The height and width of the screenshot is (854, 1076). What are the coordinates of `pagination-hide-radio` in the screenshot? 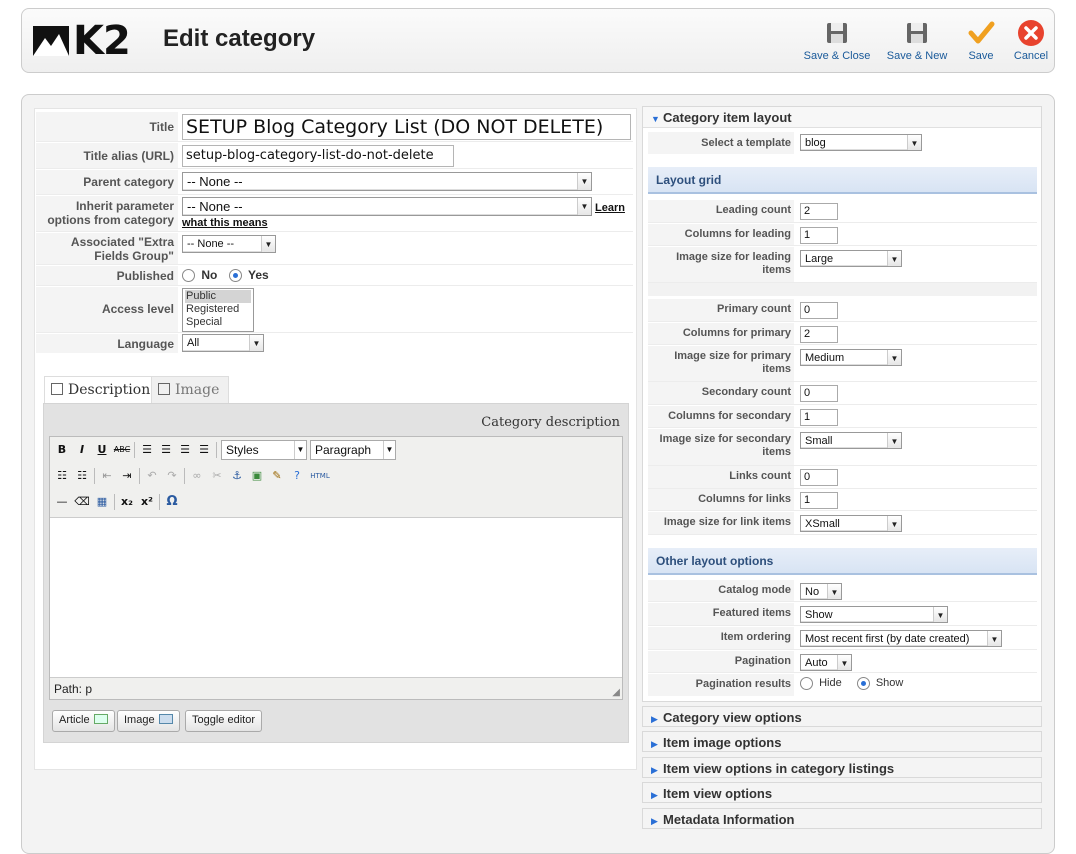 It's located at (806, 683).